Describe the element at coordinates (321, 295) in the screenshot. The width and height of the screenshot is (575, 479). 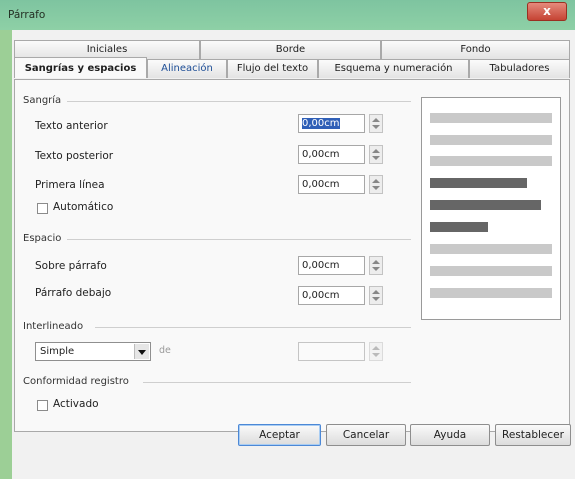
I see `spacing-below-value: 0,00cm` at that location.